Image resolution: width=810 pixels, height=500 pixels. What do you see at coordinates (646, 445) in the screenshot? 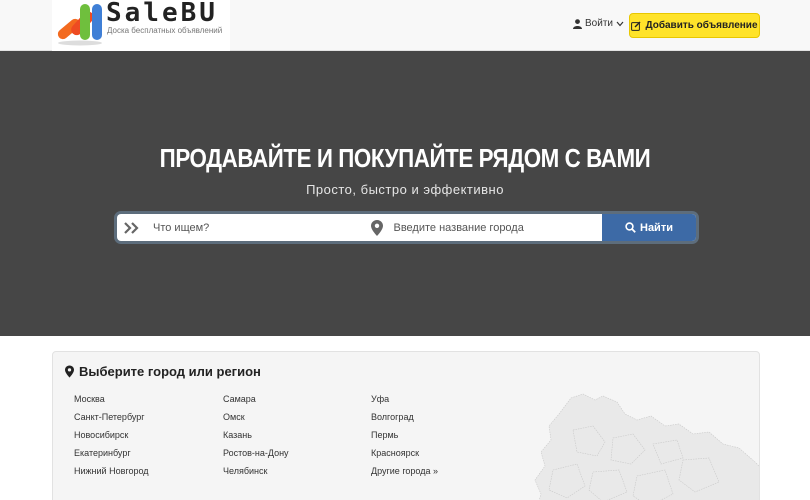
I see `russia-map` at bounding box center [646, 445].